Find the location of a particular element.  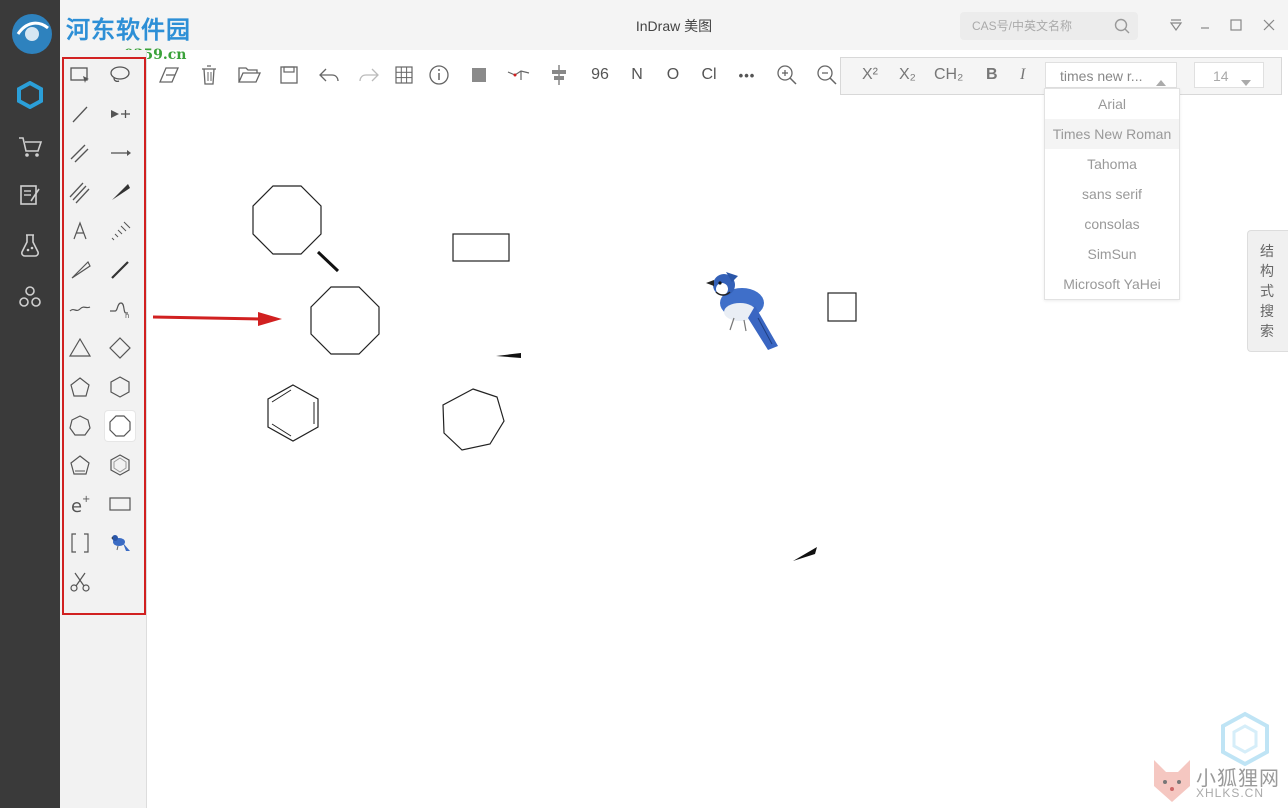

watermark-corner-url: XHLKS.CN is located at coordinates (1230, 793).